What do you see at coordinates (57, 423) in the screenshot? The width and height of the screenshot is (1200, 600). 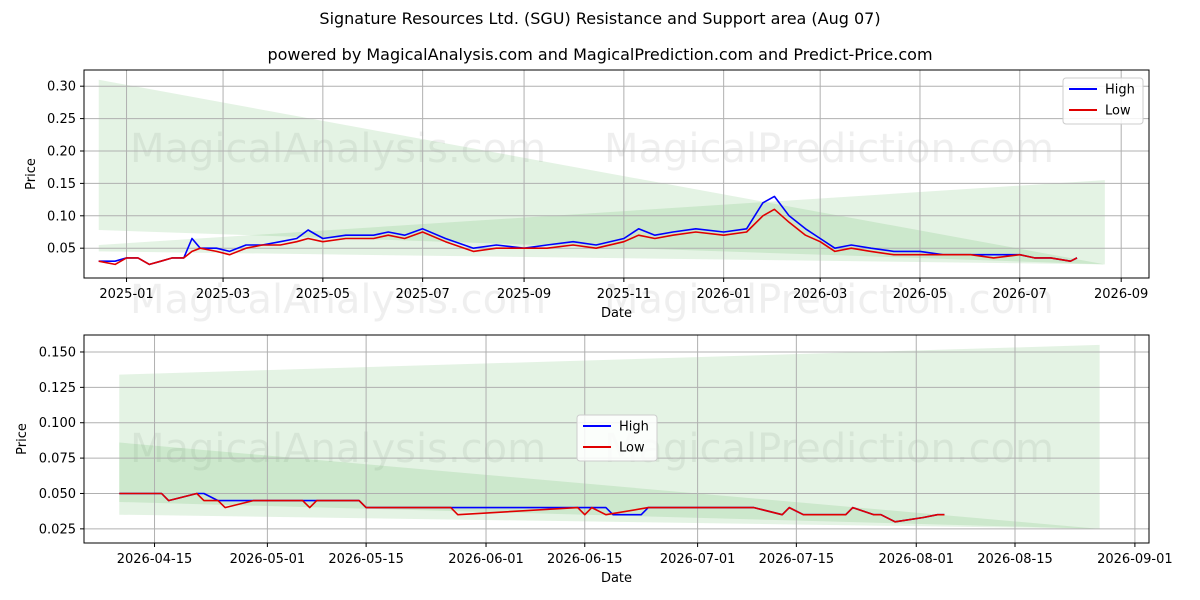 I see `y-tick-label: 0.100` at bounding box center [57, 423].